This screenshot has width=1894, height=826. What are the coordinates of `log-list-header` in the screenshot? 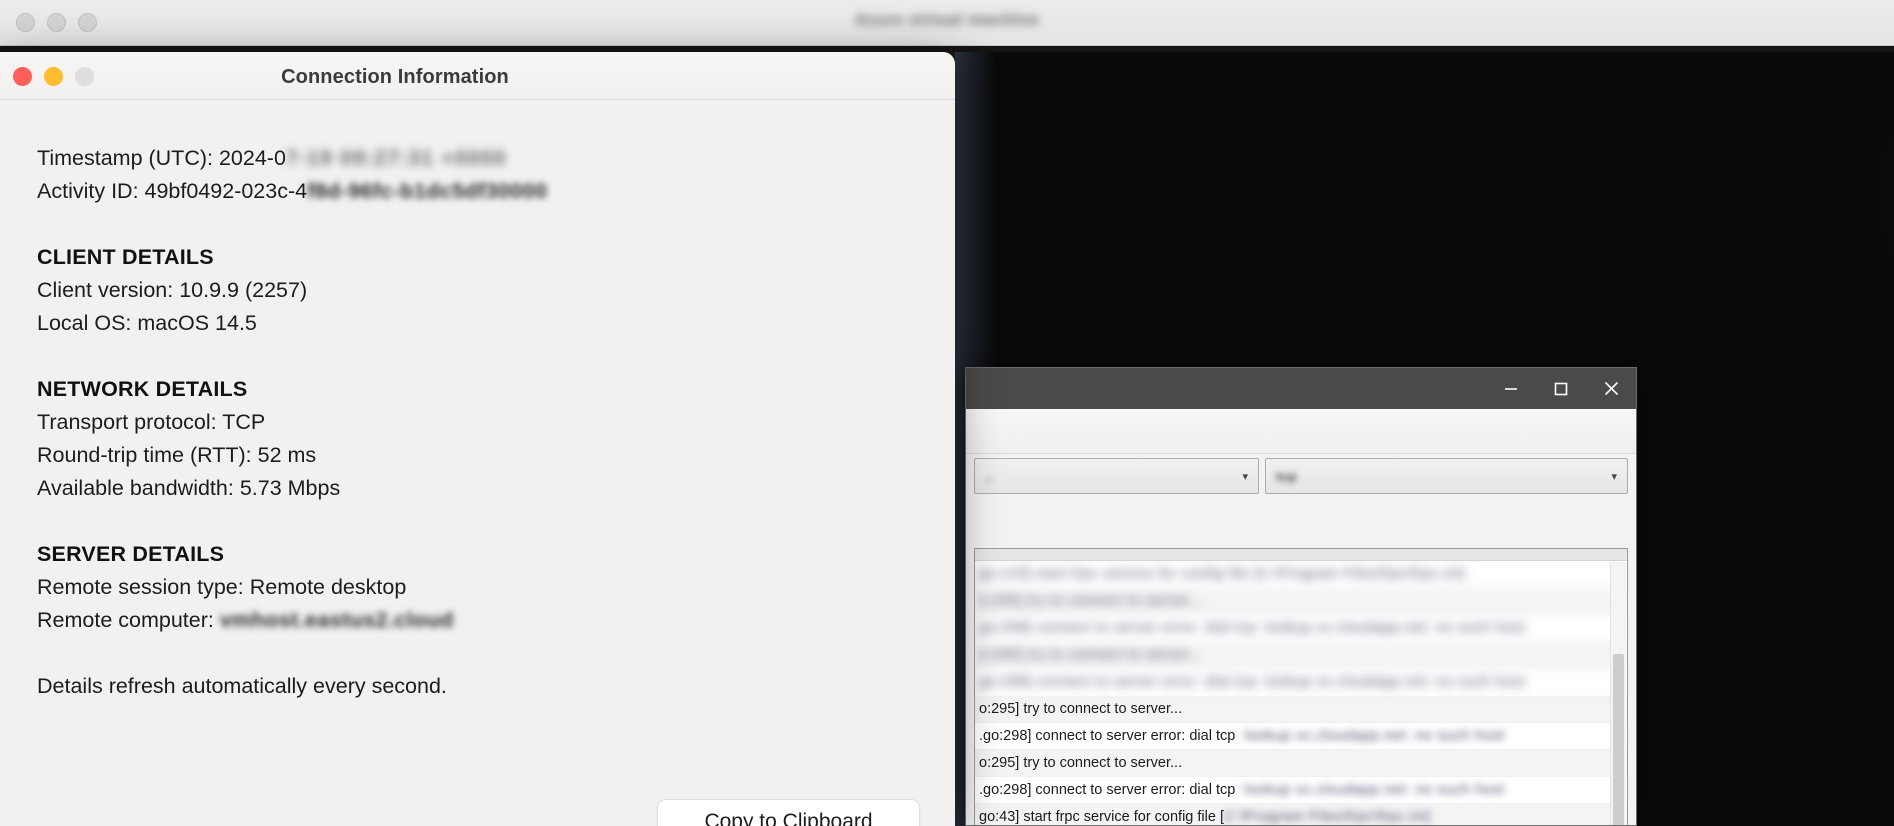 It's located at (1301, 555).